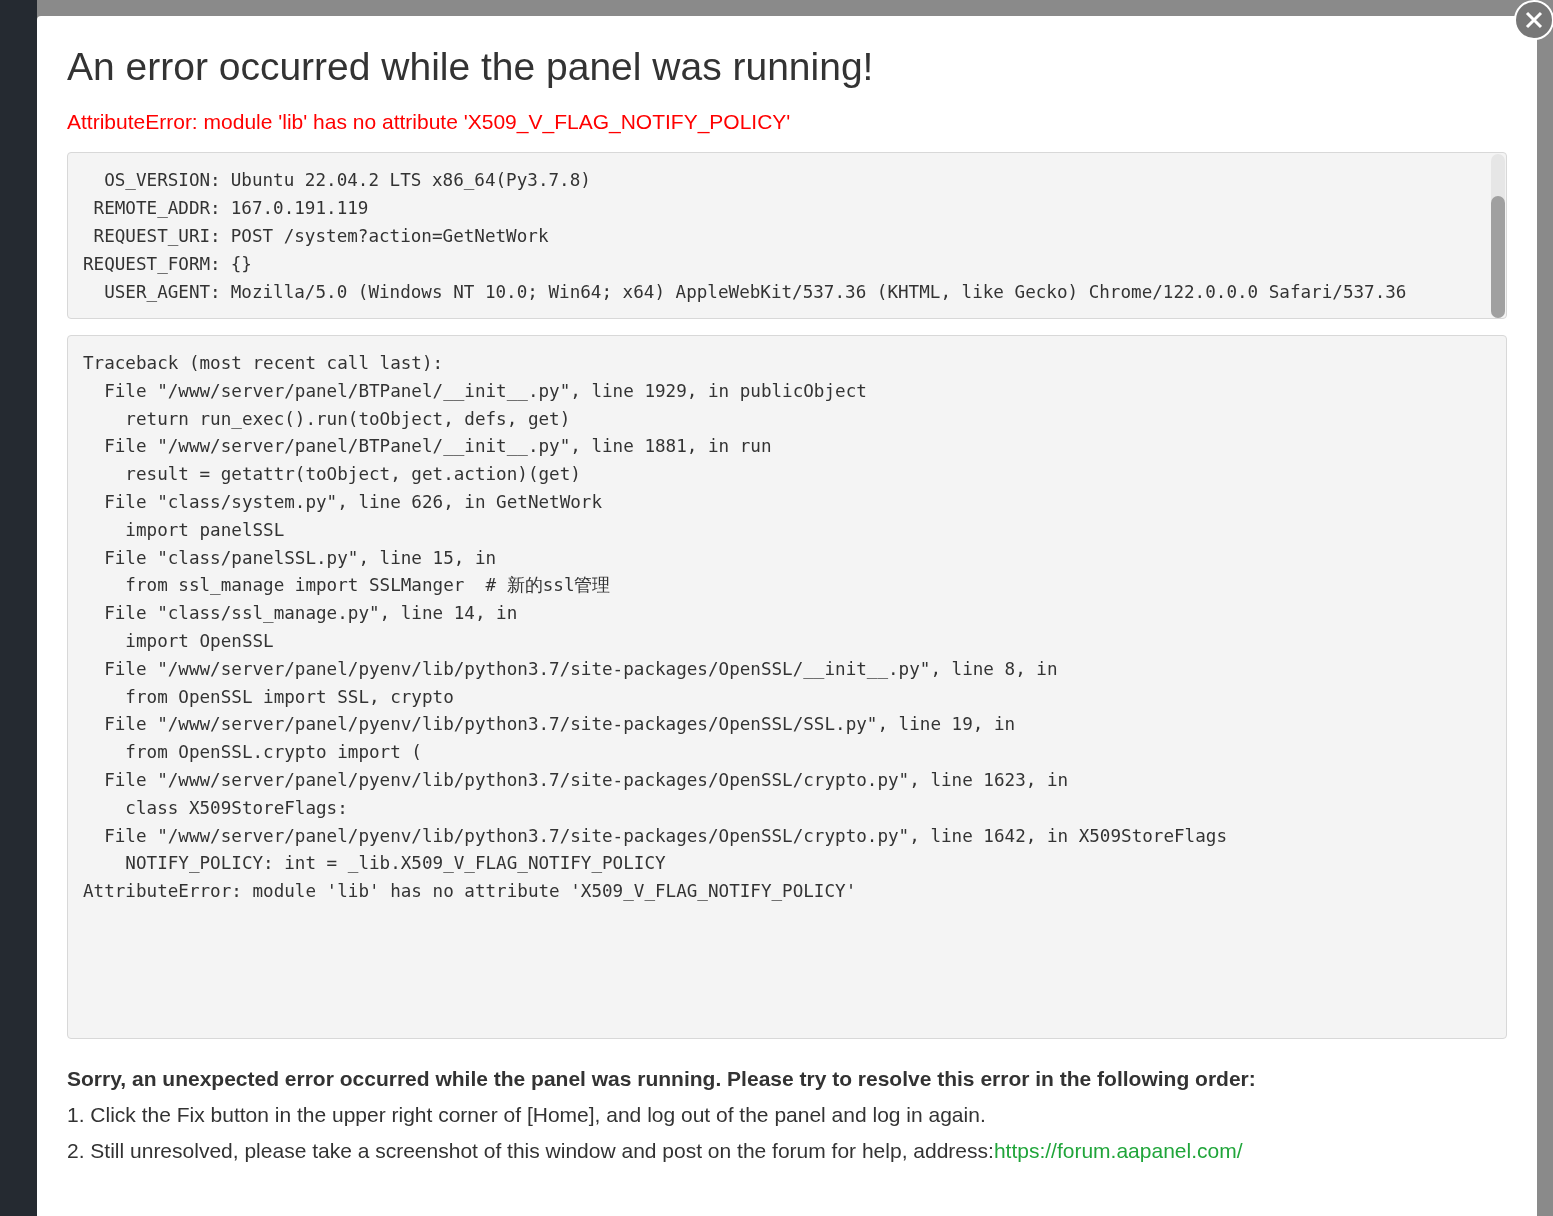  What do you see at coordinates (787, 1151) in the screenshot?
I see `help-step: 2. Still unresolved, please take a screenshot of this window and post on the forum for help, address:https://forum.aapanel.com/` at bounding box center [787, 1151].